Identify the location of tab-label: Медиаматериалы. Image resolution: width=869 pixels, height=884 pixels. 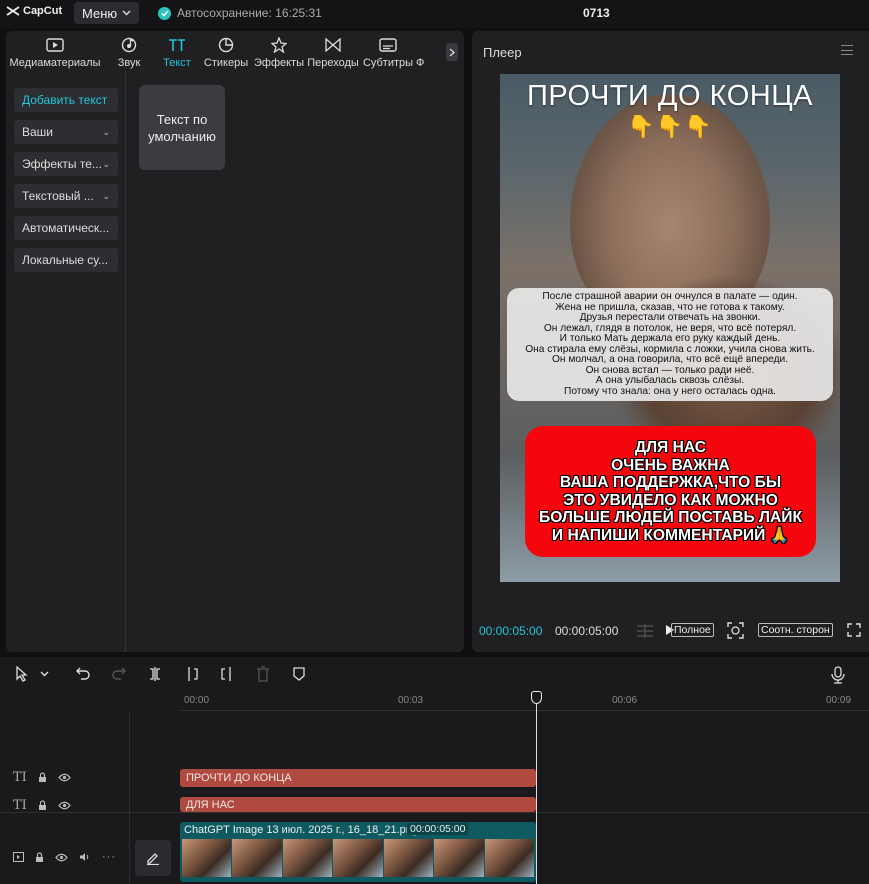
(55, 63).